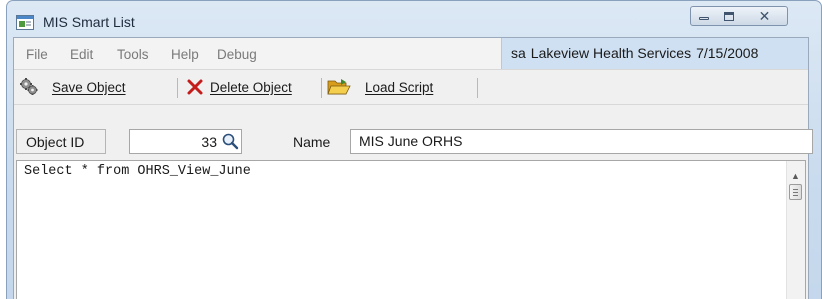  What do you see at coordinates (581, 141) in the screenshot?
I see `name-field: MIS June ORHS` at bounding box center [581, 141].